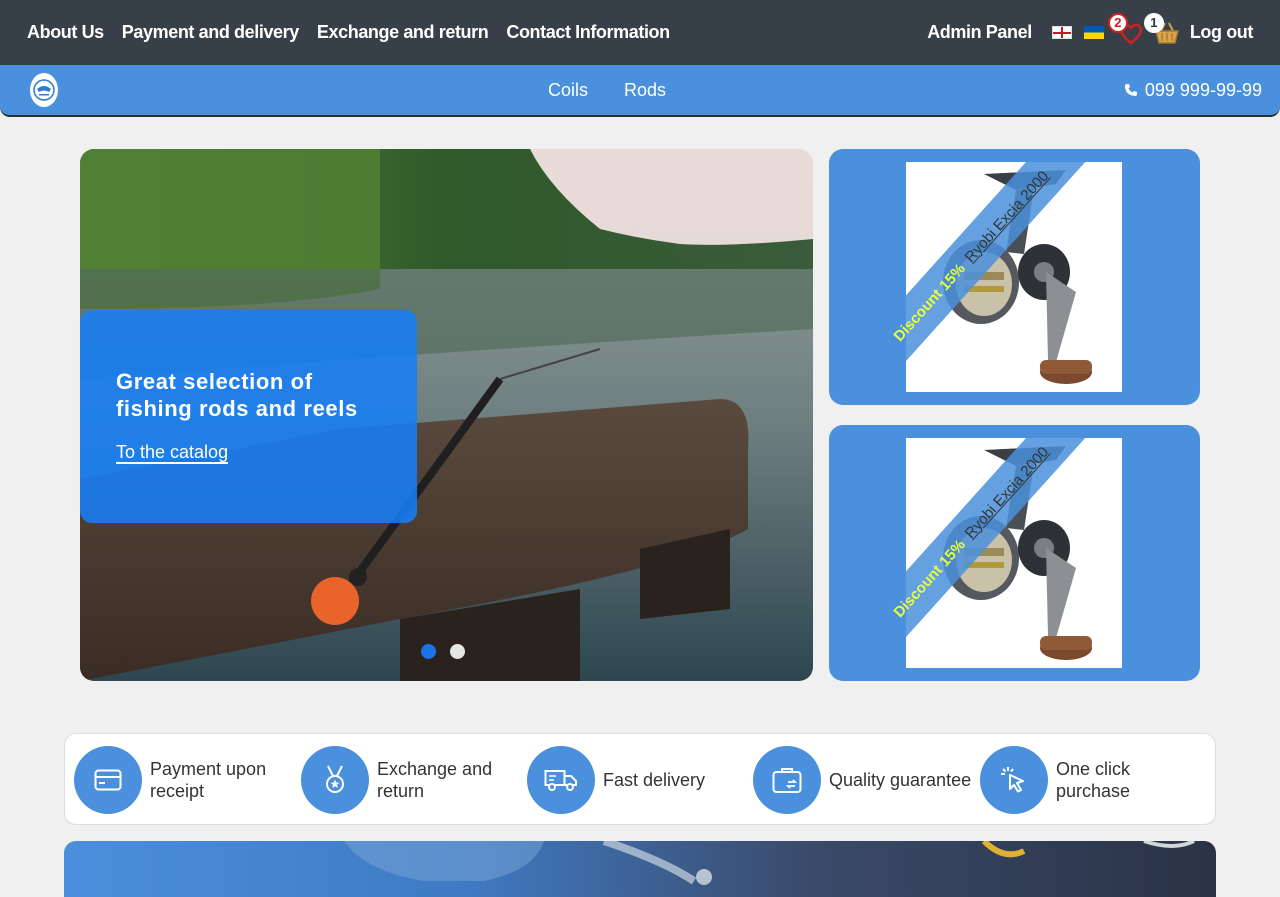 Image resolution: width=1280 pixels, height=897 pixels. Describe the element at coordinates (900, 780) in the screenshot. I see `feature-label: Quality guarantee` at that location.